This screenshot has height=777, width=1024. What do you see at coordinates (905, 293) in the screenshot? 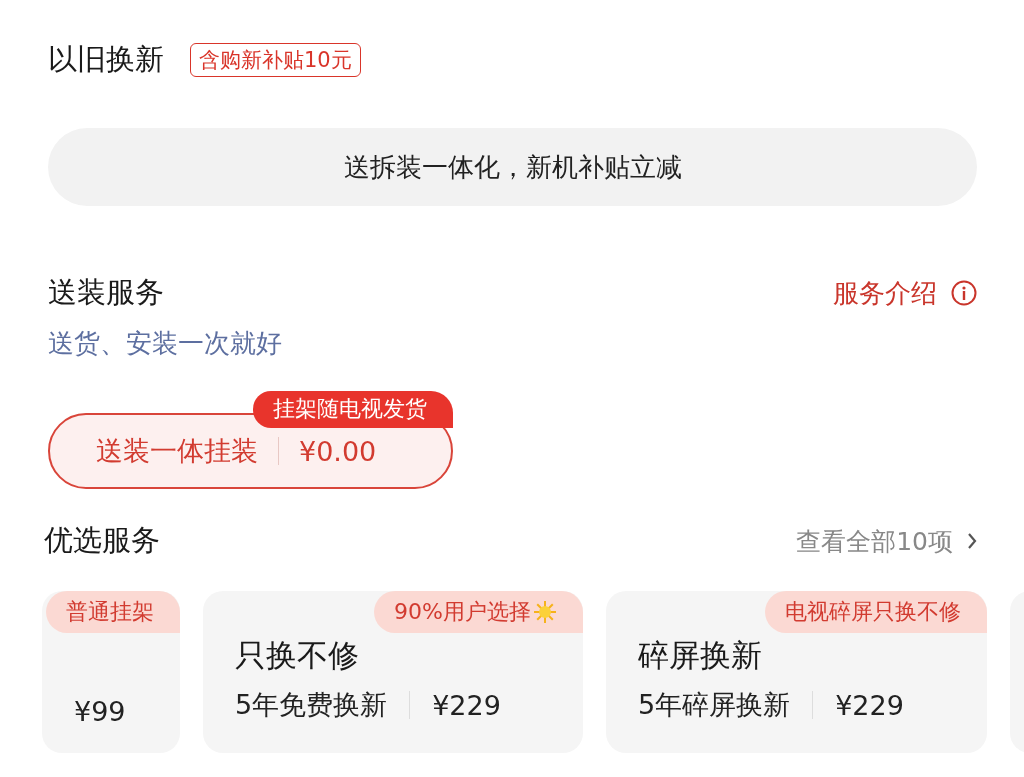
I see `service-intro-link: 服务介绍` at bounding box center [905, 293].